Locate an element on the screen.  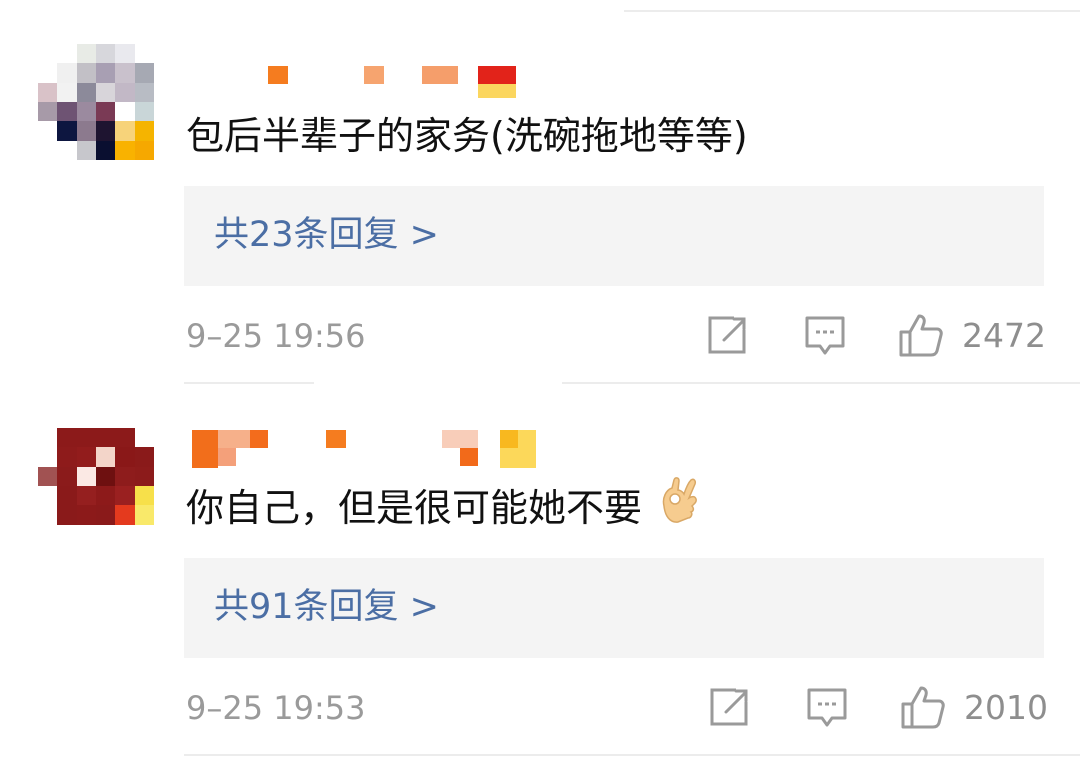
comment-text: 你自己，但是很可能她不要 is located at coordinates (443, 507).